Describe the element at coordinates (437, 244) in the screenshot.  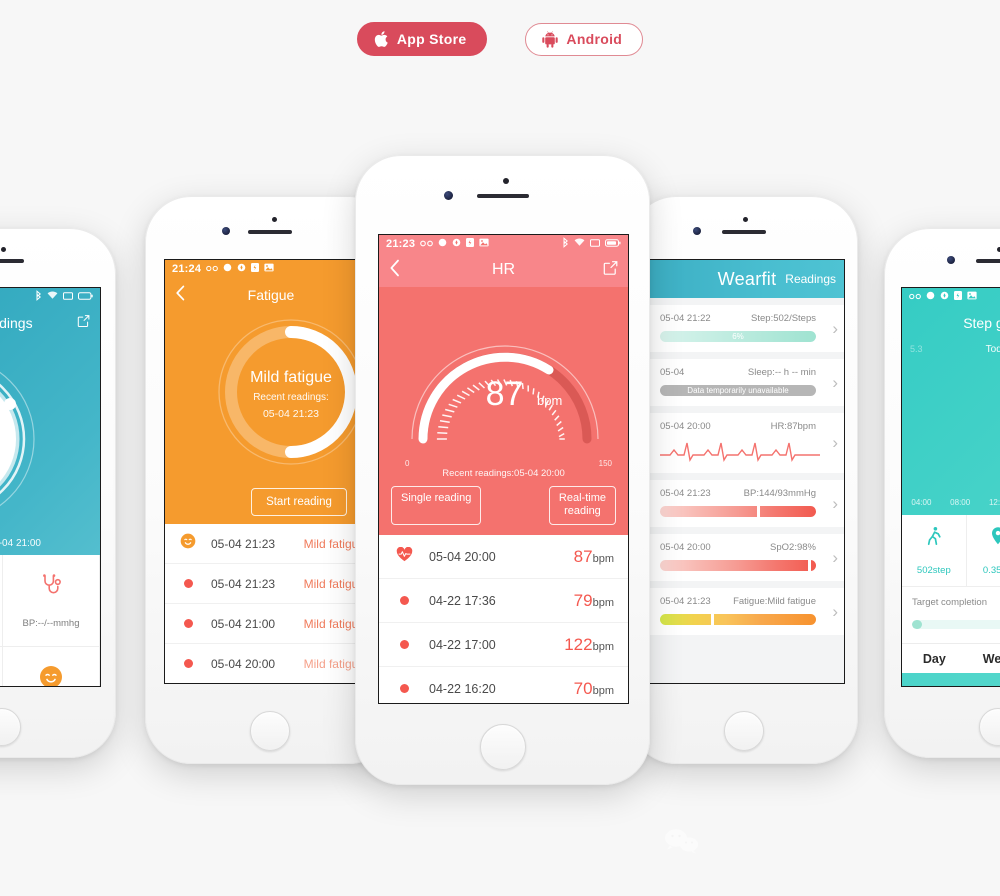
I see `status-left-icons: 21:23` at that location.